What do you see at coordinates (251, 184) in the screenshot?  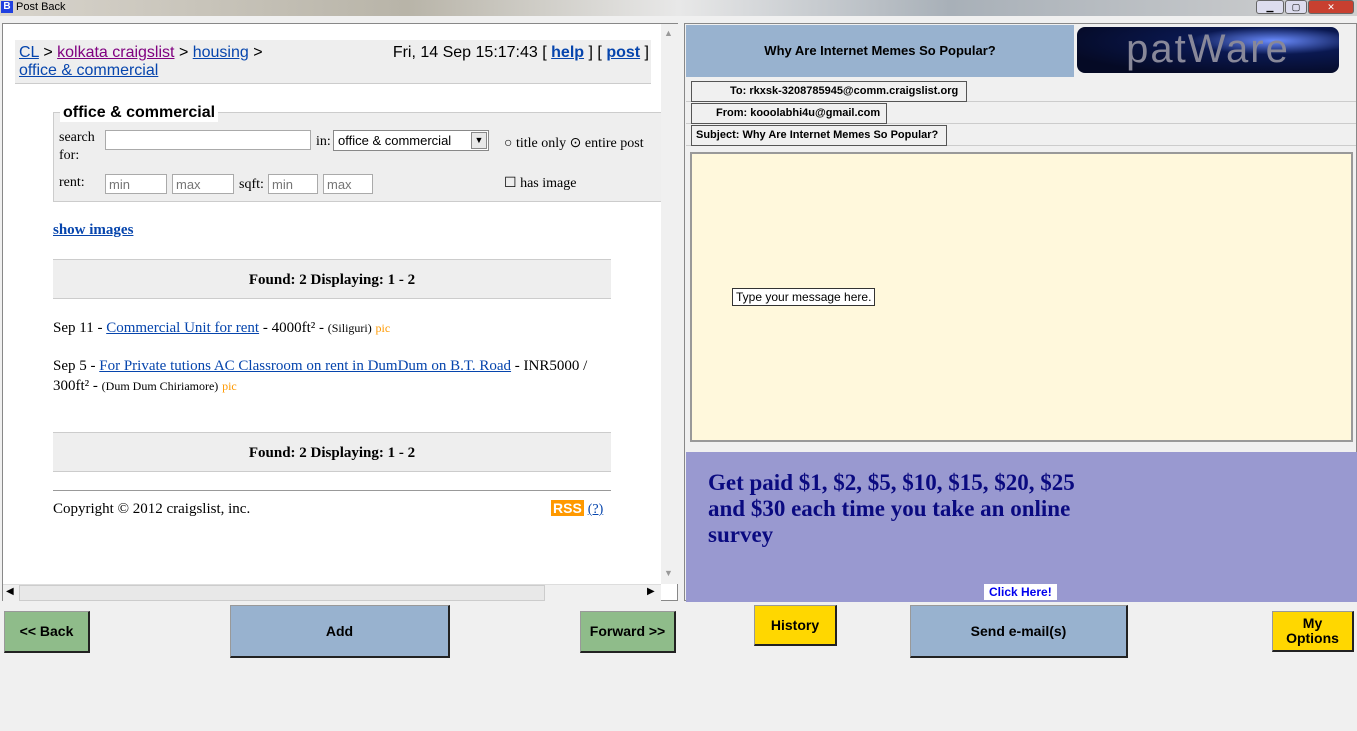 I see `sqft-label: sqft:` at bounding box center [251, 184].